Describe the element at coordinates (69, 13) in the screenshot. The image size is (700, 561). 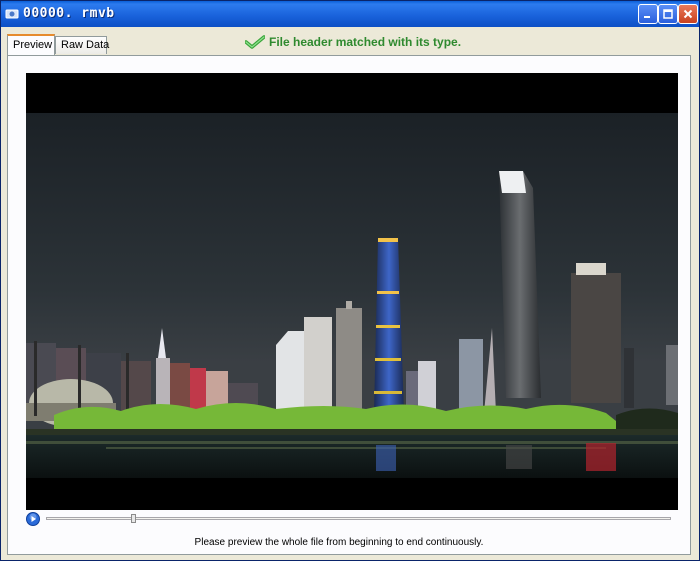
I see `window-title: 00000. rmvb` at that location.